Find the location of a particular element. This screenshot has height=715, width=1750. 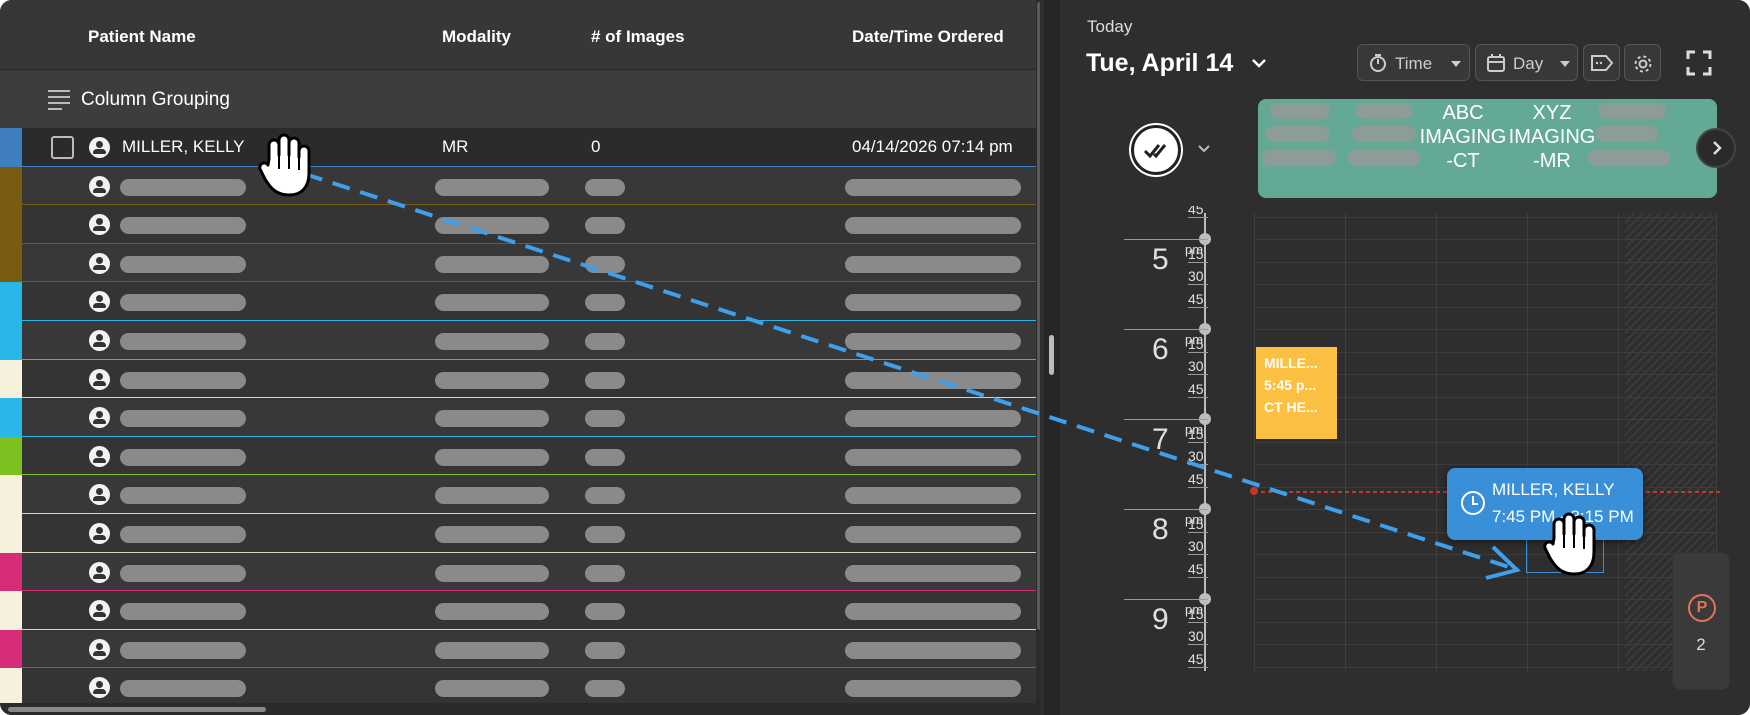

chevron-right-icon is located at coordinates (1717, 148).